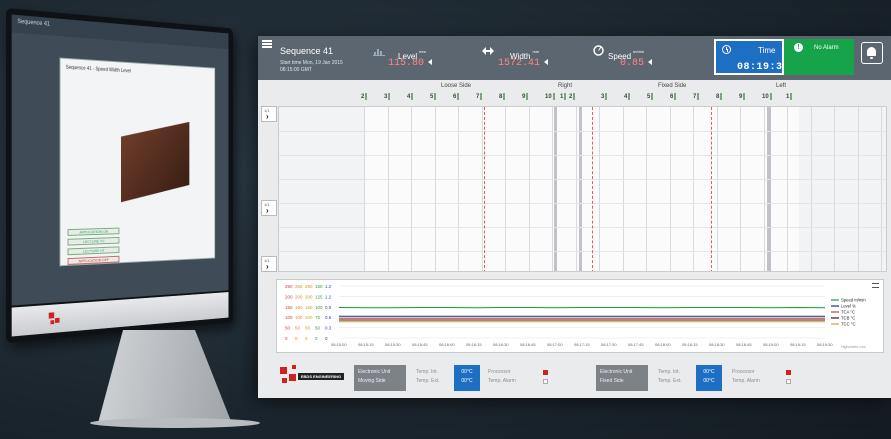  I want to click on time-value: 08:19:36, so click(763, 67).